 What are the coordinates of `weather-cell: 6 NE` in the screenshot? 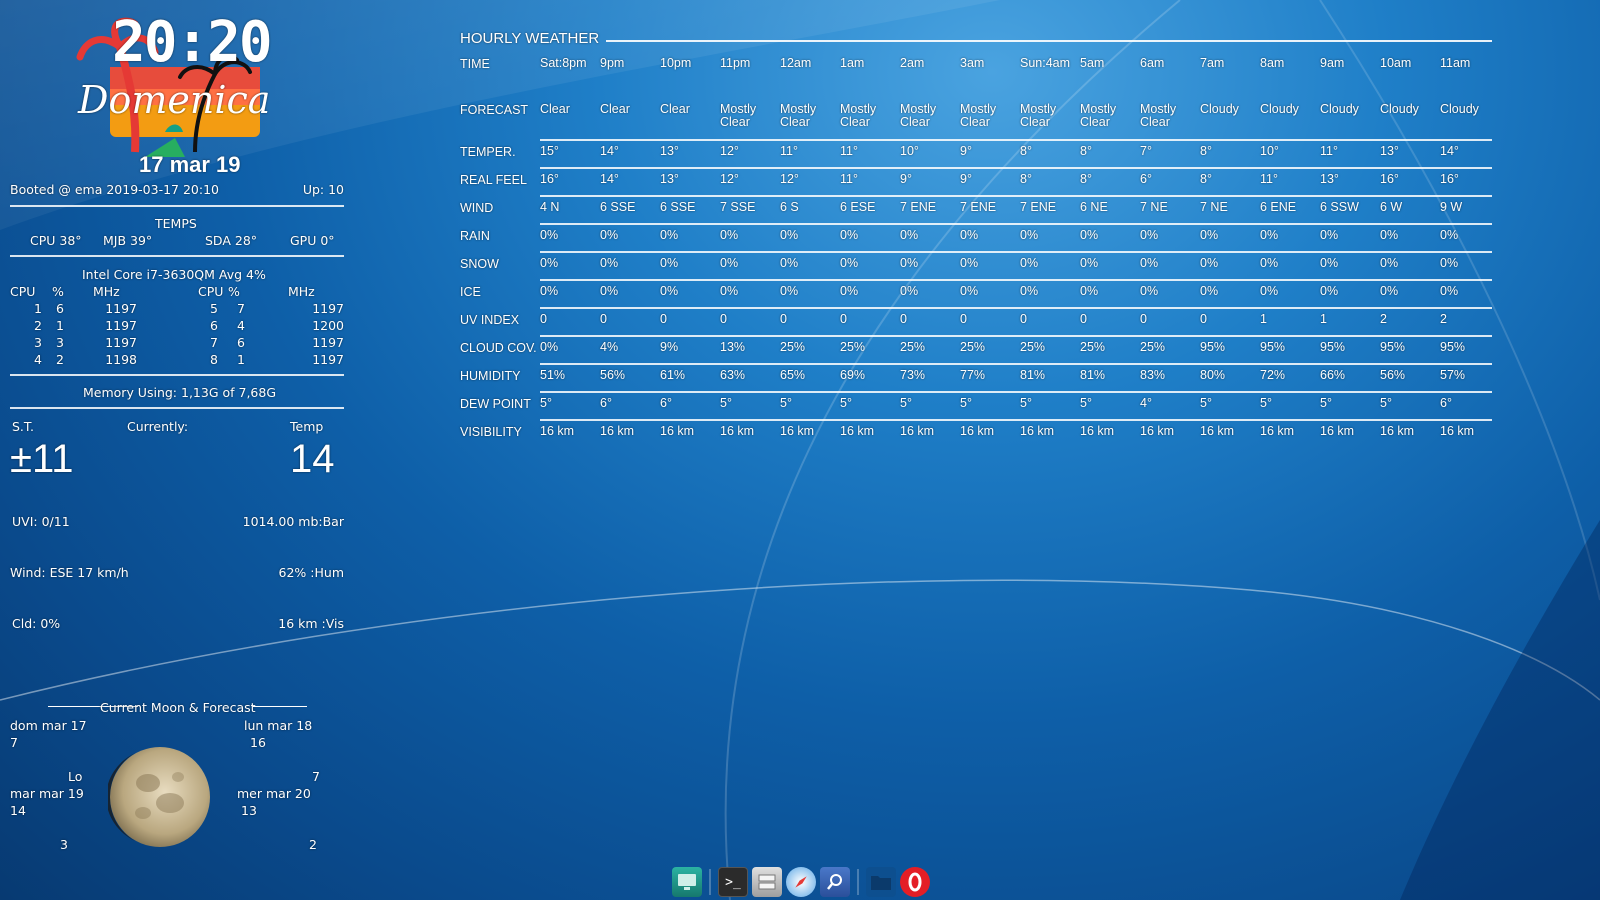 It's located at (1094, 207).